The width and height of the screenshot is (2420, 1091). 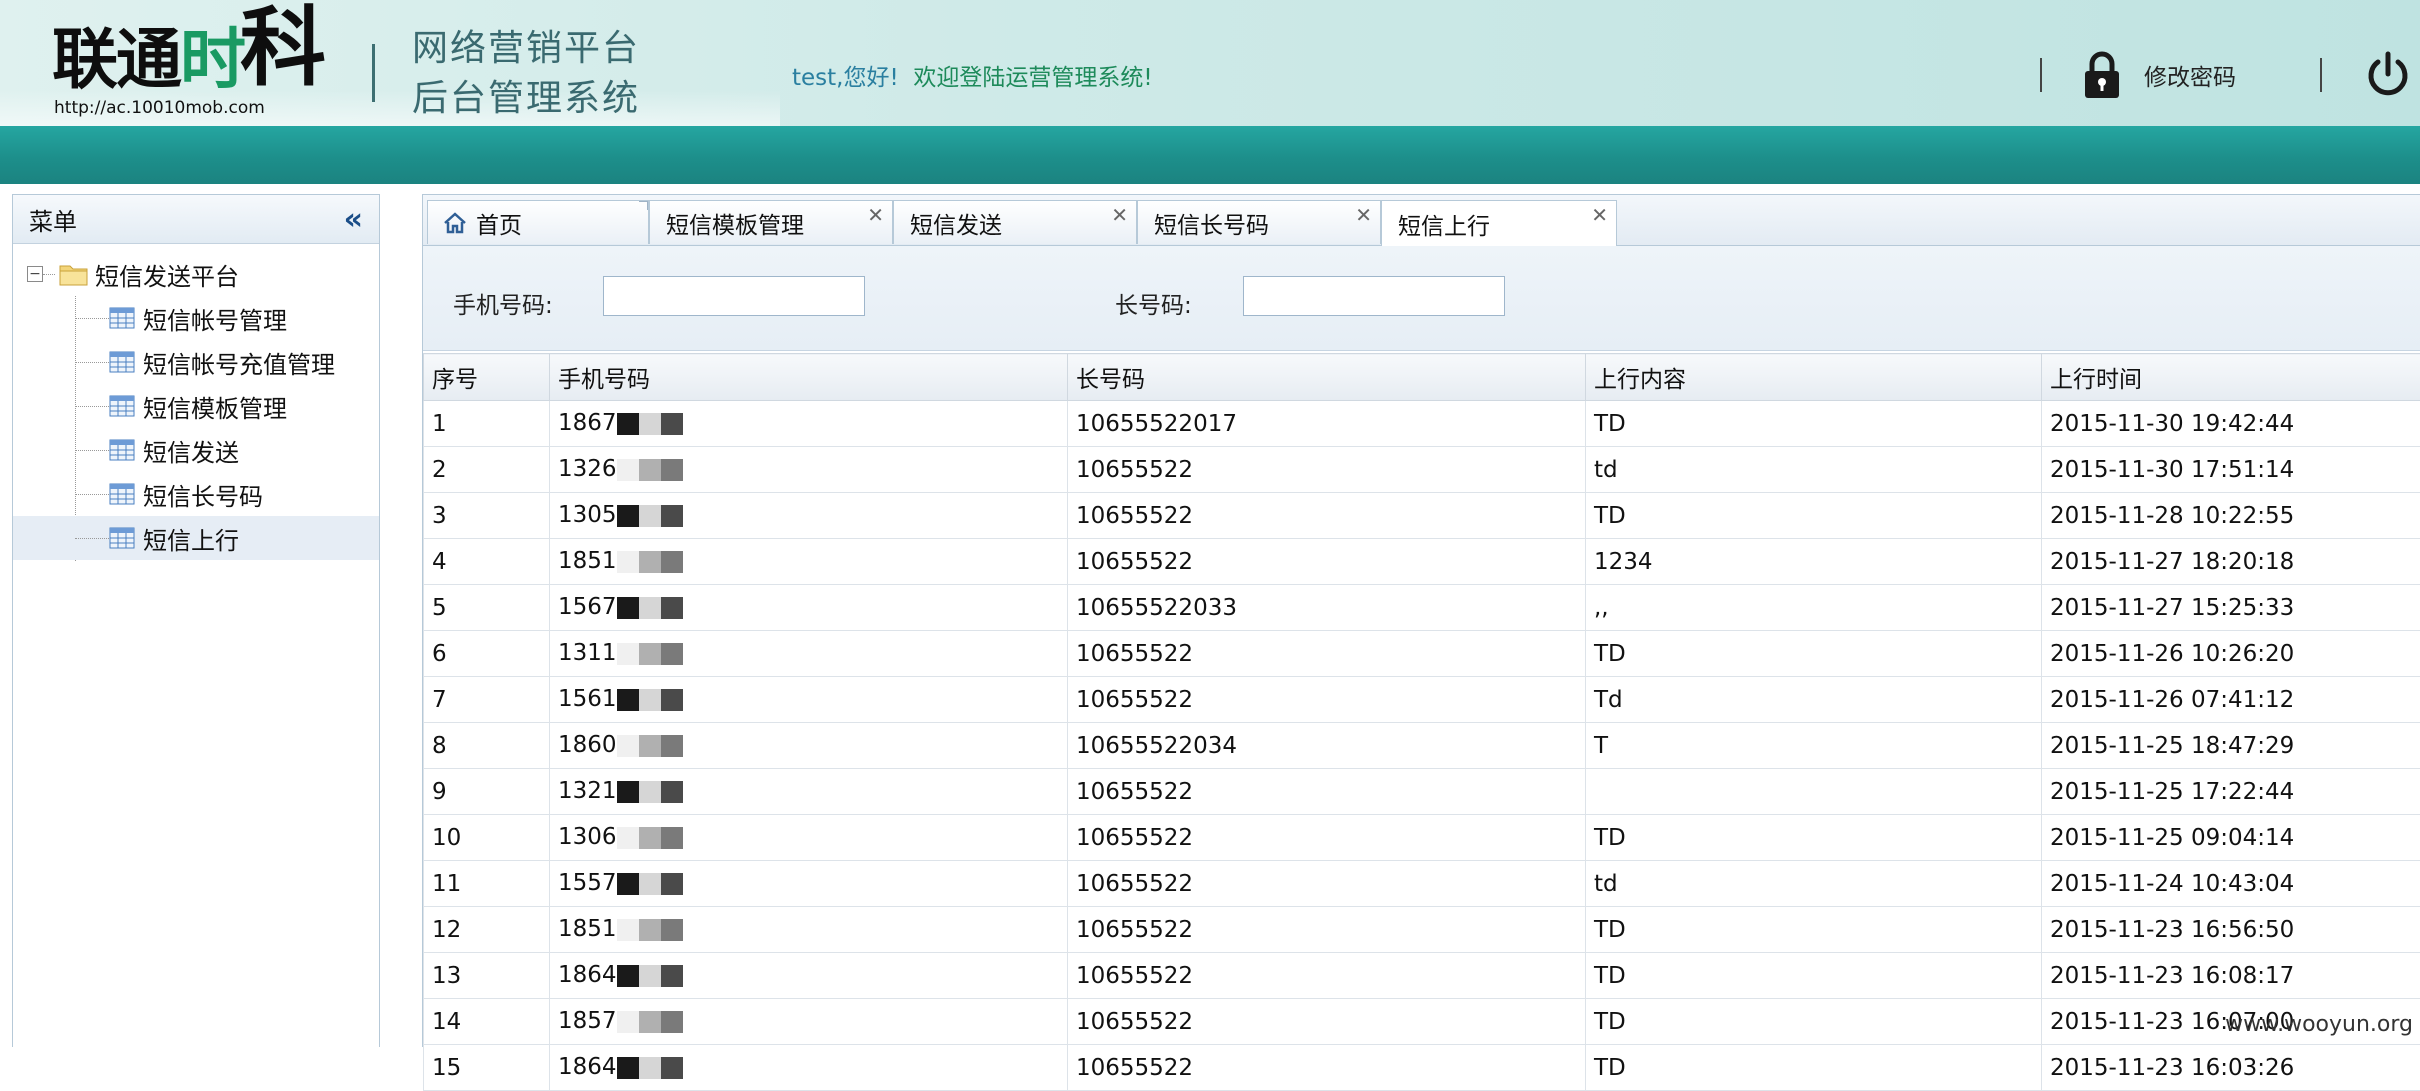 What do you see at coordinates (2231, 654) in the screenshot?
I see `cell-time: 2015-11-26 10:26:20` at bounding box center [2231, 654].